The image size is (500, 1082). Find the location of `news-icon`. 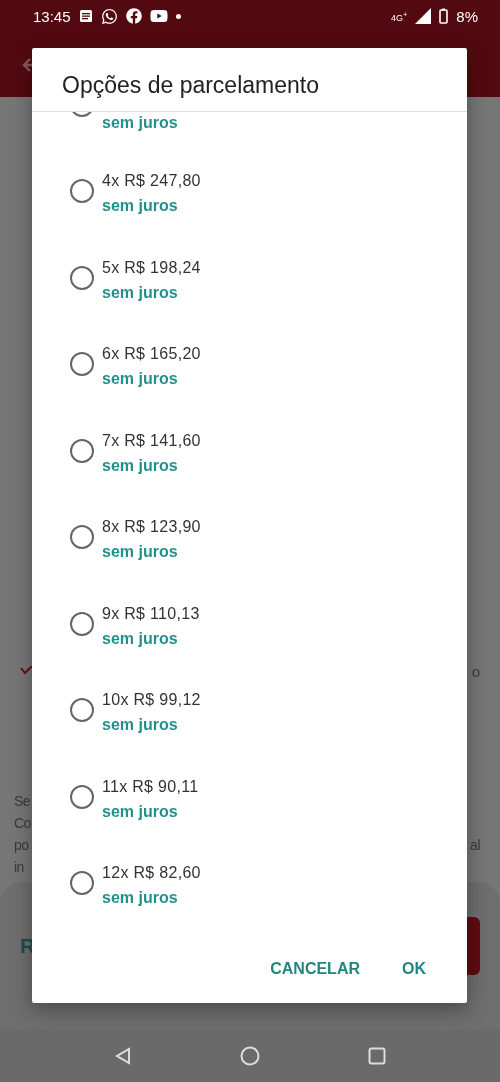

news-icon is located at coordinates (85, 16).